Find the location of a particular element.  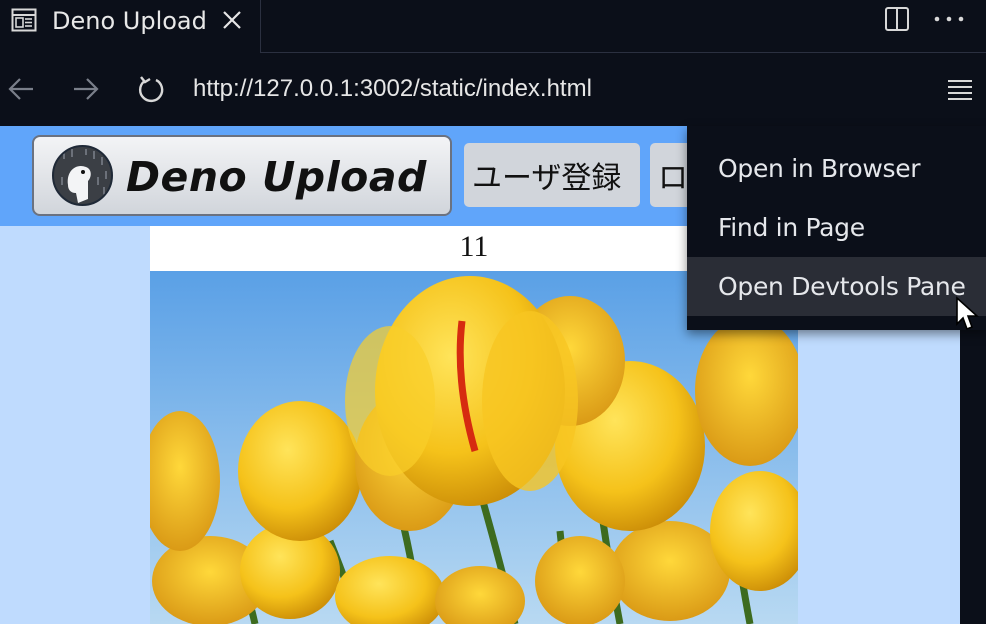

hamburger-menu-icon is located at coordinates (960, 89).